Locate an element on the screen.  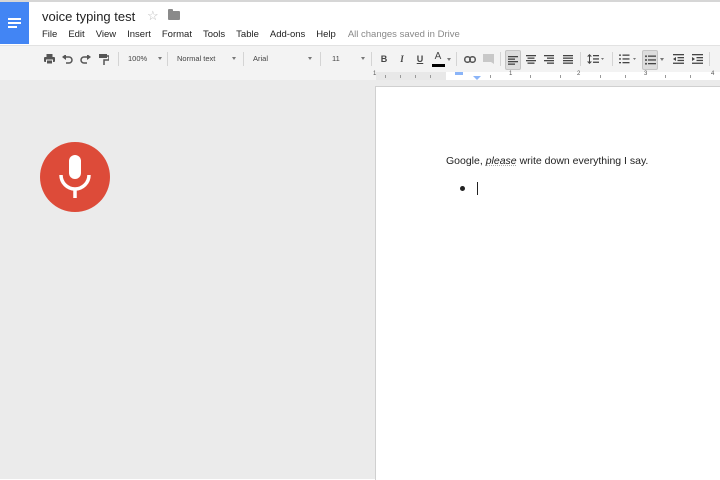
menu-table: Table is located at coordinates (247, 35).